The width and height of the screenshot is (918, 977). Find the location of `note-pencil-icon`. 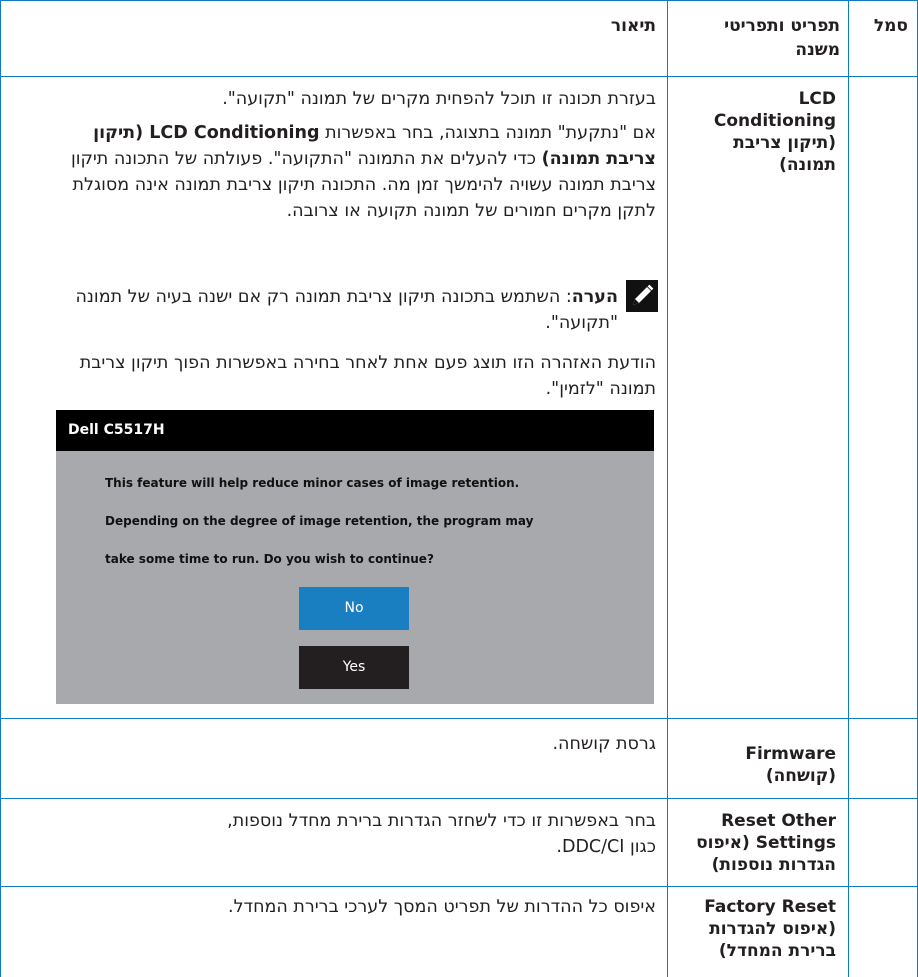

note-pencil-icon is located at coordinates (642, 296).